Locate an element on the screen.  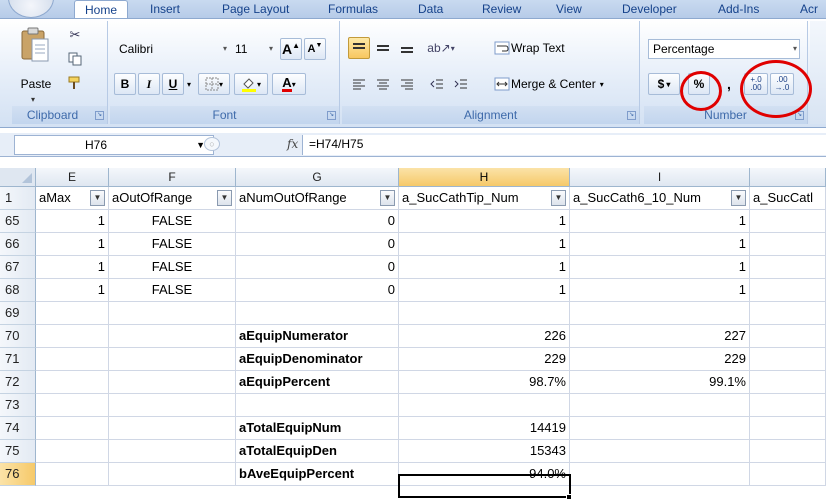
cell-f1: aOutOfRange ▼ is located at coordinates (172, 198).